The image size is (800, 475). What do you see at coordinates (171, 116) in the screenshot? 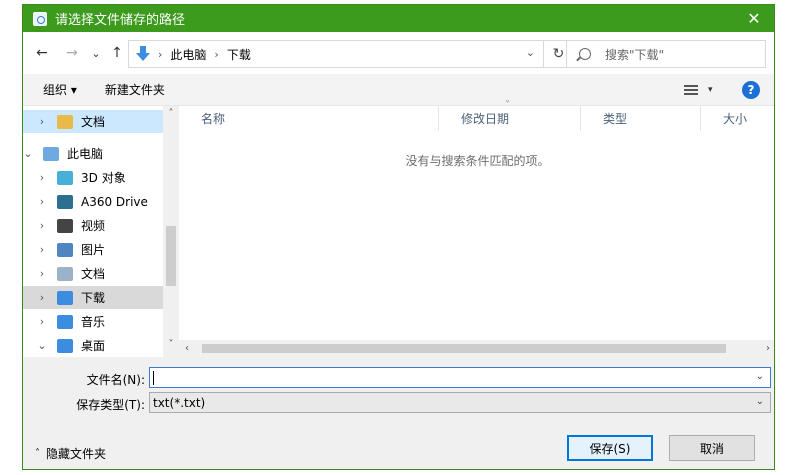
I see `scroll-up-arrow-icon: ˄` at bounding box center [171, 116].